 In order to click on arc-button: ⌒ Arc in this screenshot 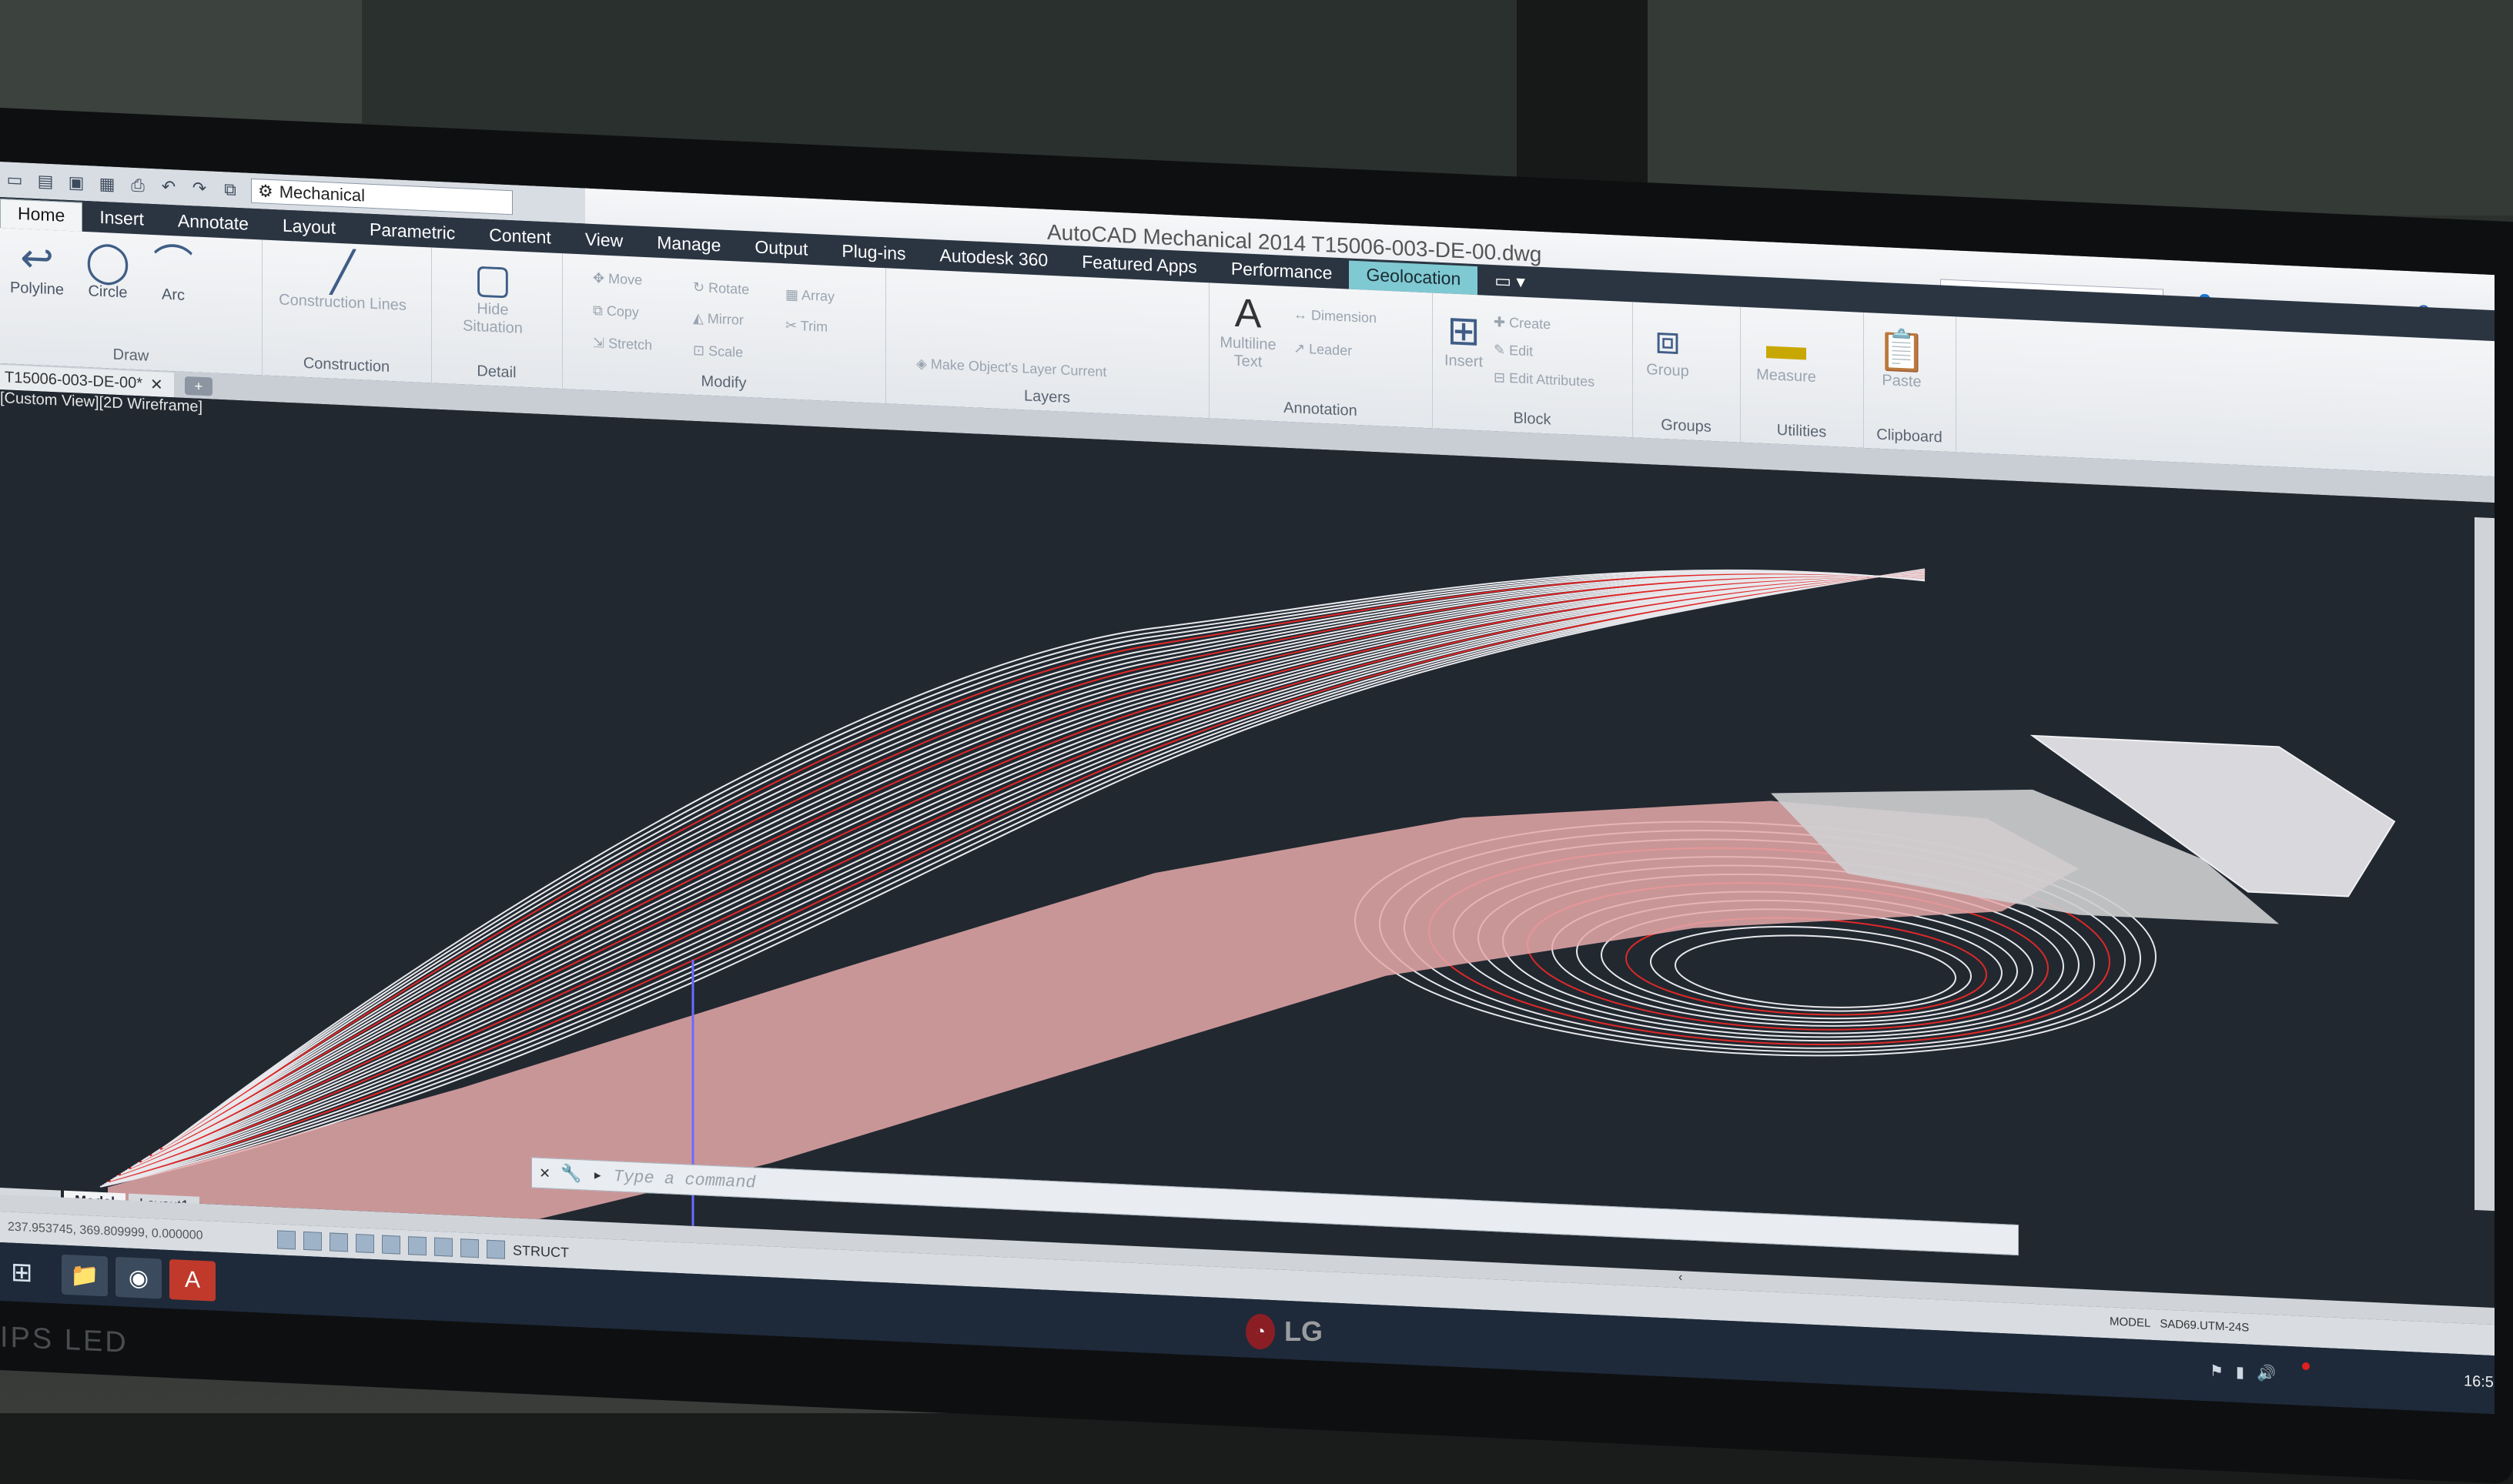, I will do `click(173, 274)`.